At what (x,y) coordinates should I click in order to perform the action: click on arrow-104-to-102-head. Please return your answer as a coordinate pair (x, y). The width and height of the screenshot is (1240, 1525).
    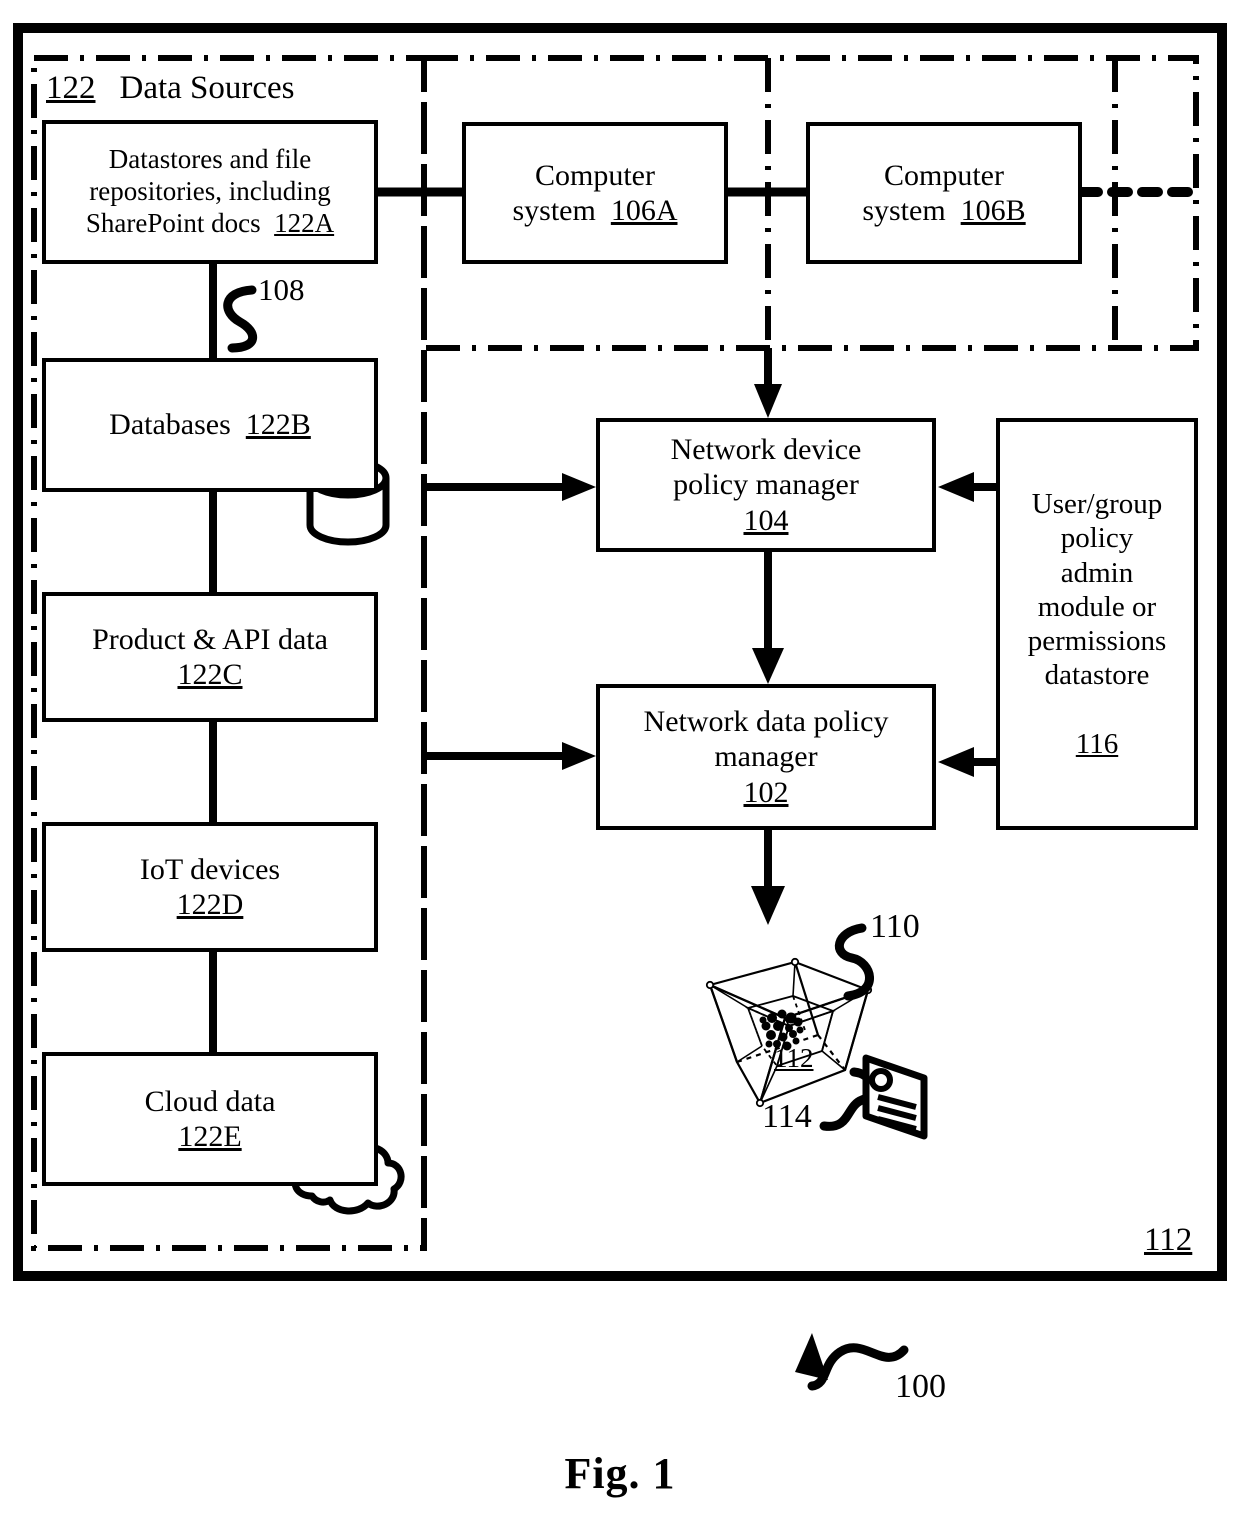
    Looking at the image, I should click on (768, 666).